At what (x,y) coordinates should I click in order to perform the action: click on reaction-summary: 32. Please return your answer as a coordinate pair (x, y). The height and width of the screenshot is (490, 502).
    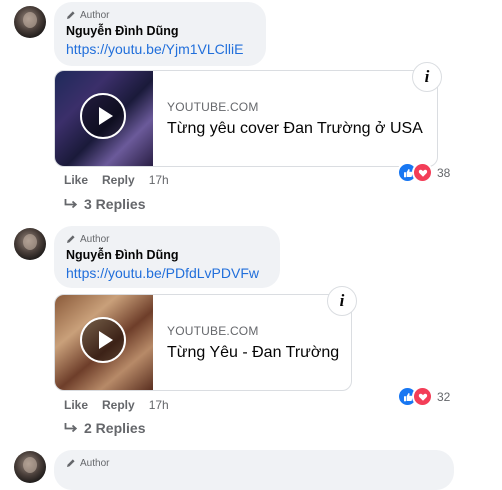
    Looking at the image, I should click on (423, 396).